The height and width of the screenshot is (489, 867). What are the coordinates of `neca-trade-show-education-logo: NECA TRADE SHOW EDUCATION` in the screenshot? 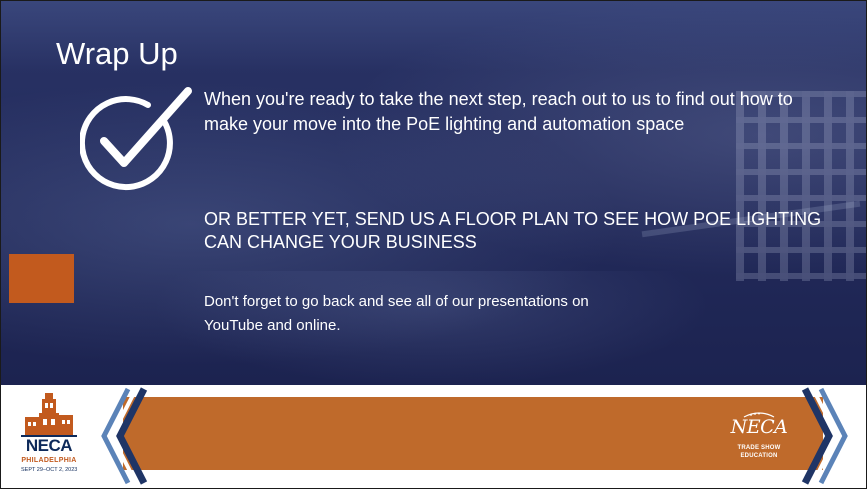 It's located at (759, 438).